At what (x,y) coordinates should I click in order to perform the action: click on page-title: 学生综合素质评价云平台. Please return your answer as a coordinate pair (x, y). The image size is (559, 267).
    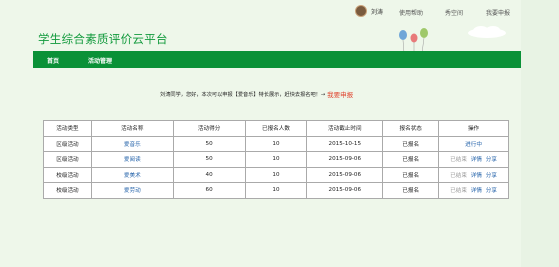
    Looking at the image, I should click on (103, 39).